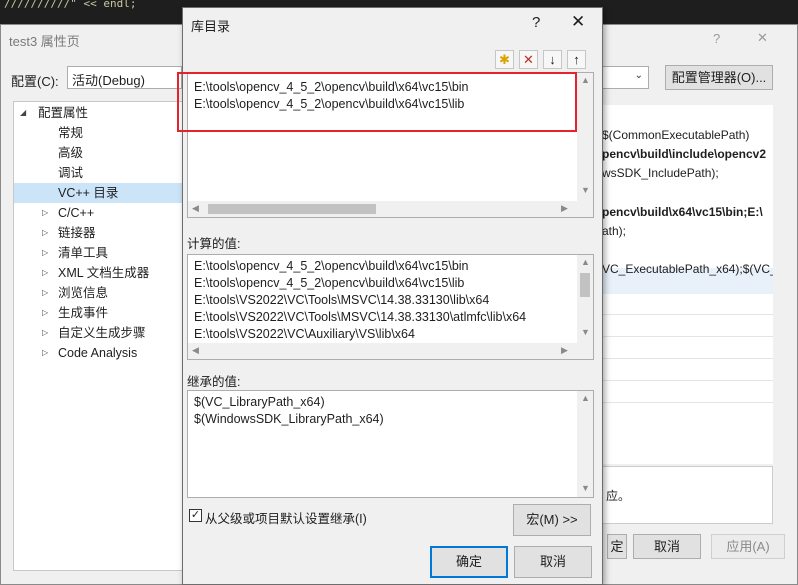 The height and width of the screenshot is (585, 798). I want to click on grid-value: ath);, so click(614, 231).